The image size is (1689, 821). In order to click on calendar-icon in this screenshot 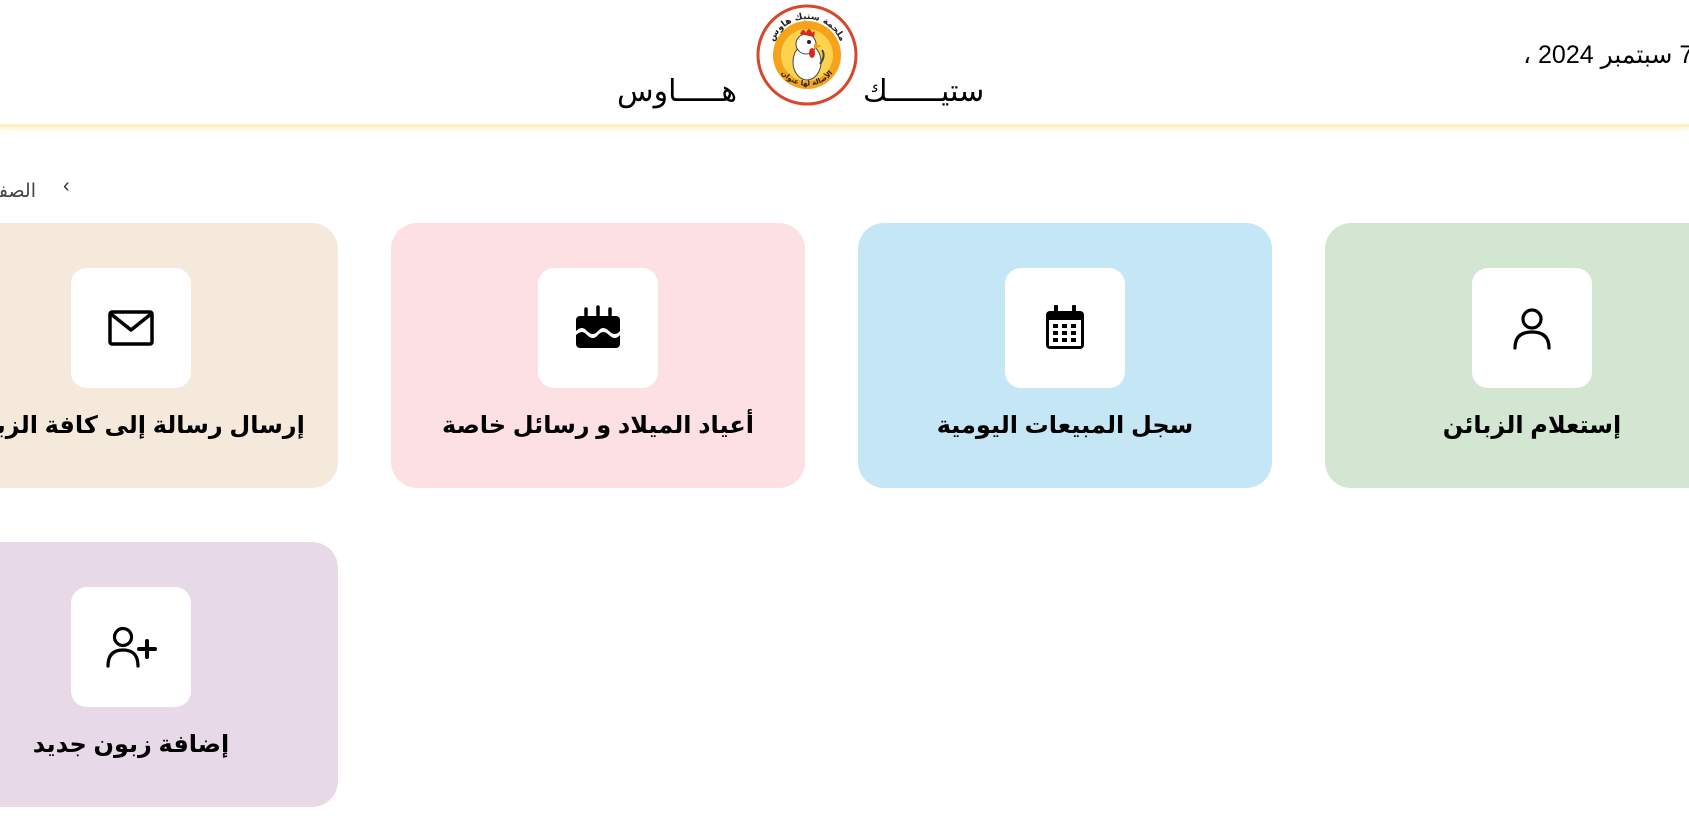, I will do `click(1065, 327)`.